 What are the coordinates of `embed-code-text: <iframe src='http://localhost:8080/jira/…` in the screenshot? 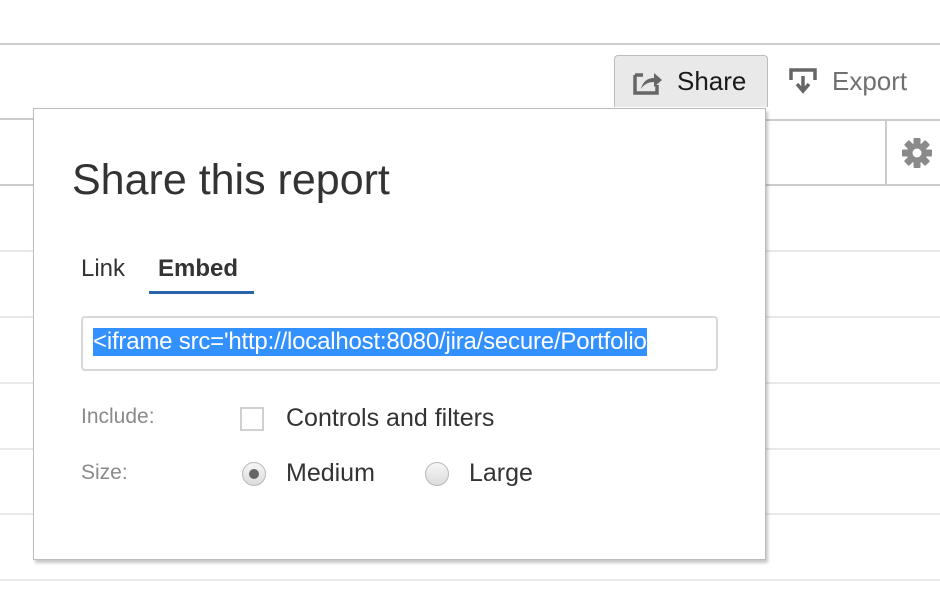 It's located at (370, 342).